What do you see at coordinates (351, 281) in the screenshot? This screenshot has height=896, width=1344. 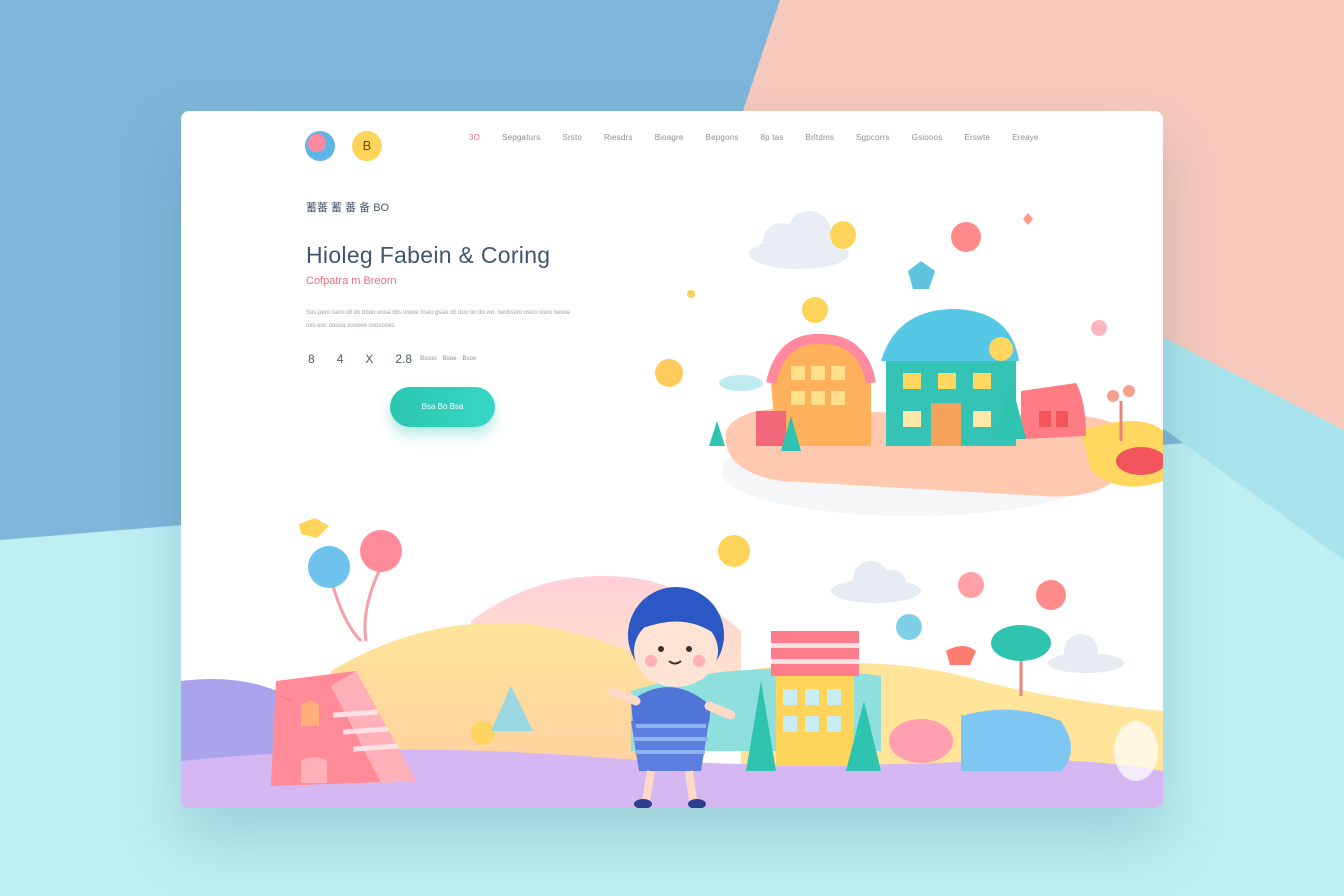 I see `hero-subtitle: Cofpatra m Breorn` at bounding box center [351, 281].